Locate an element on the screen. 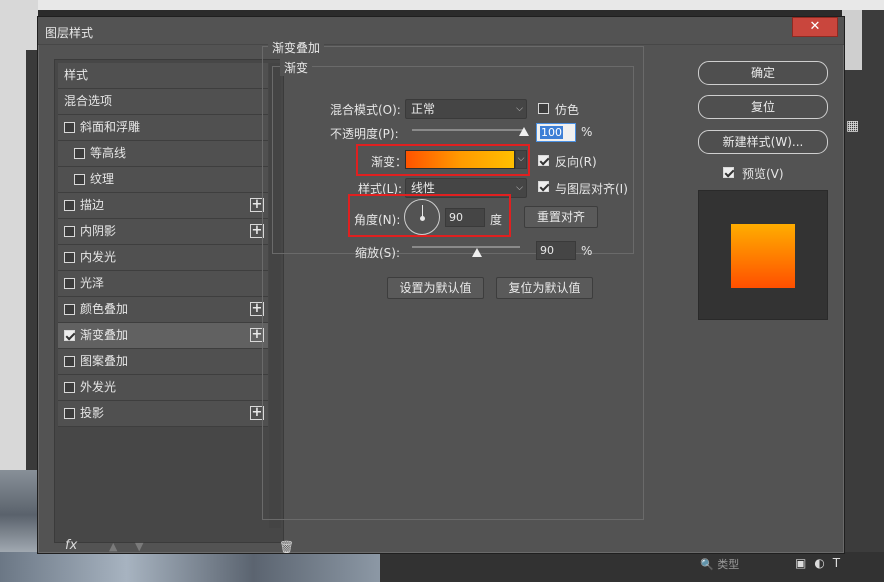  trash-icon: 🗑 is located at coordinates (286, 547).